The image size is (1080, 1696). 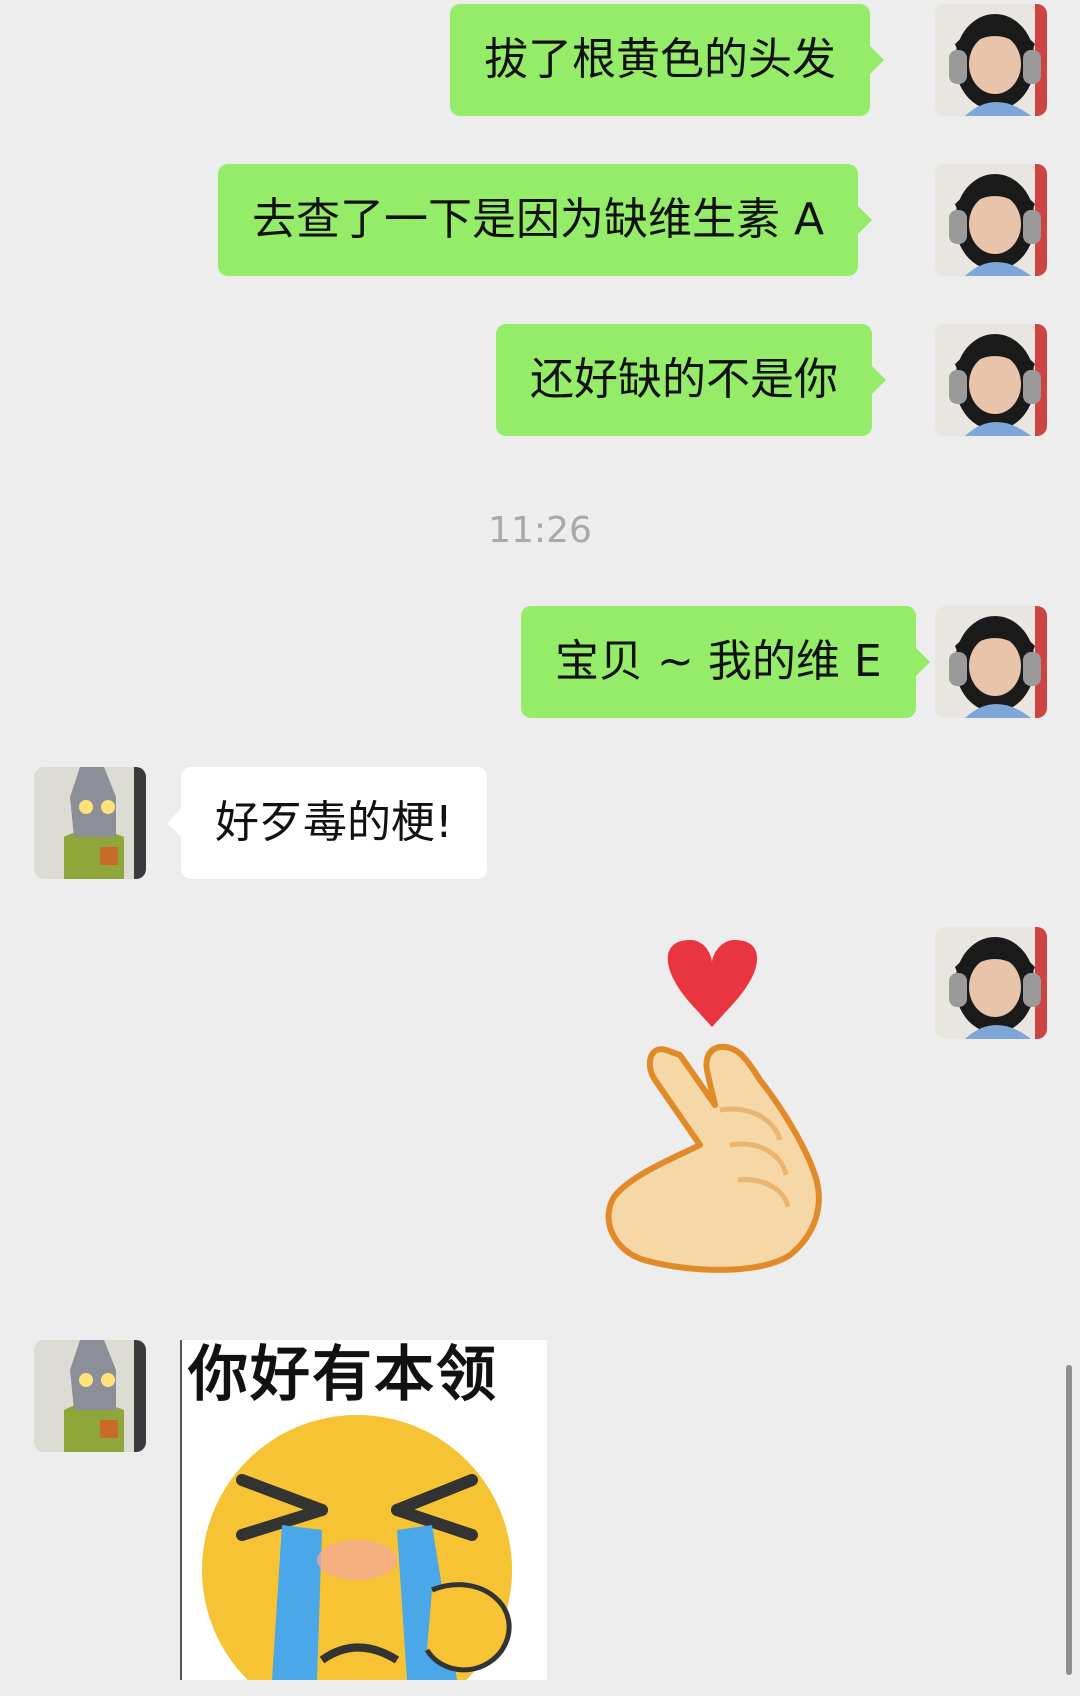 I want to click on message-bubble-sent: 去查了一下是因为缺维生素 A, so click(x=545, y=220).